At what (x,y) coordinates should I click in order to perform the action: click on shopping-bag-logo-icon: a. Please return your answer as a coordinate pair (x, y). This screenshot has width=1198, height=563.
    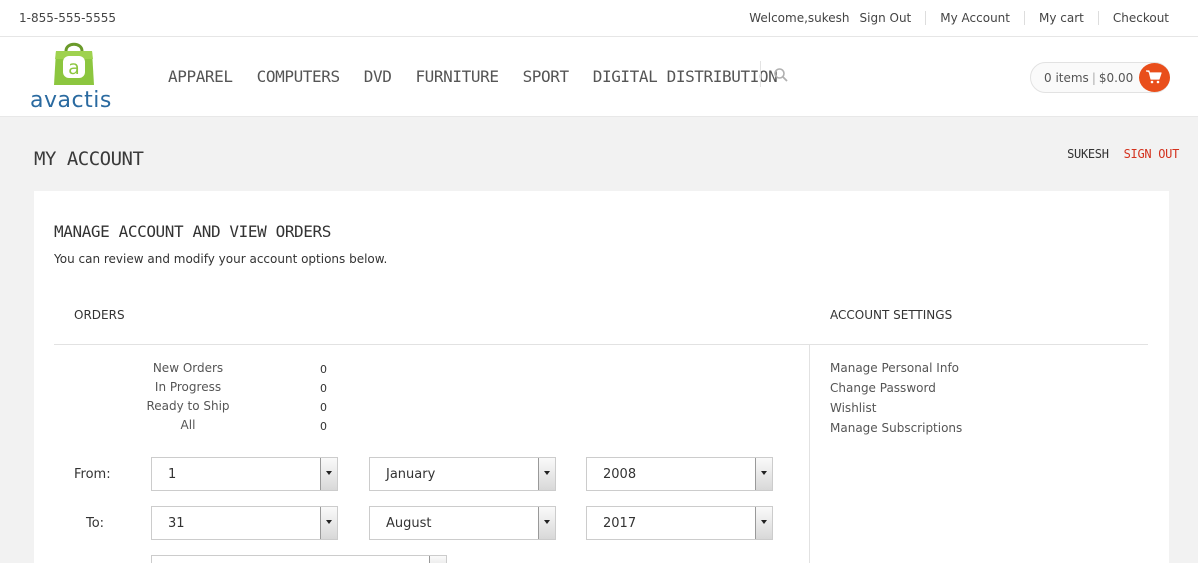
    Looking at the image, I should click on (74, 63).